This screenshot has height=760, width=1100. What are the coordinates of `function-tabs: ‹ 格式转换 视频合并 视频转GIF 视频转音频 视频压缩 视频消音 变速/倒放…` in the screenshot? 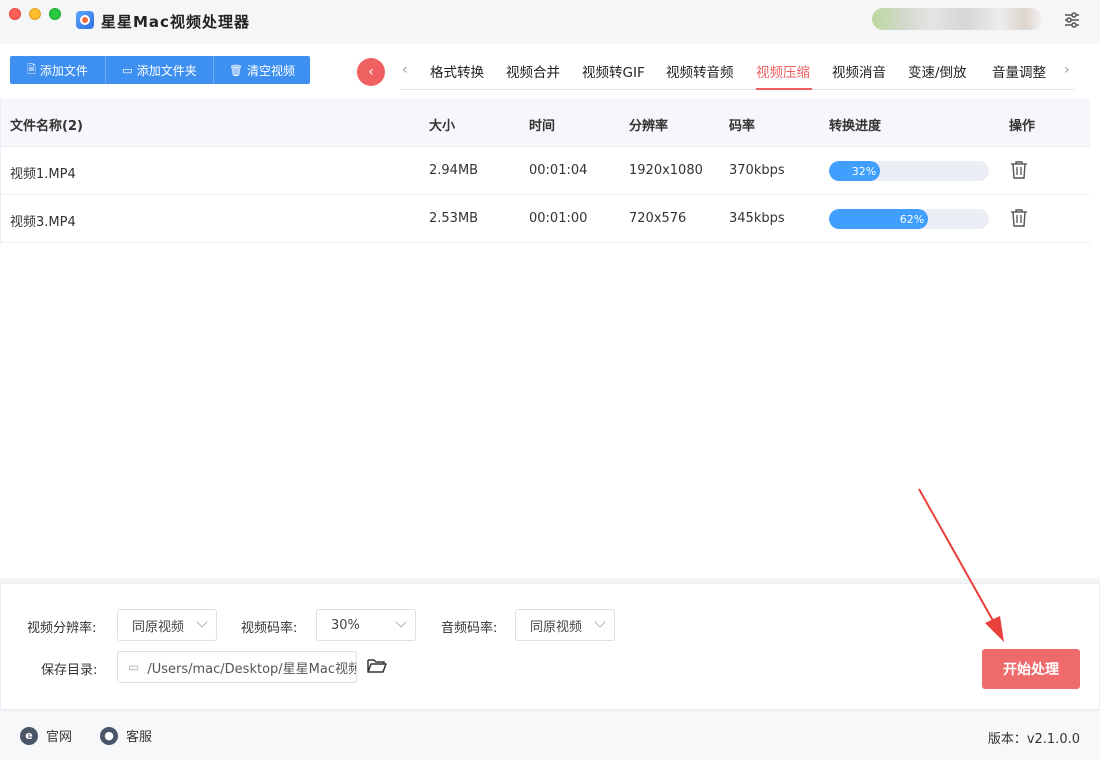 It's located at (737, 71).